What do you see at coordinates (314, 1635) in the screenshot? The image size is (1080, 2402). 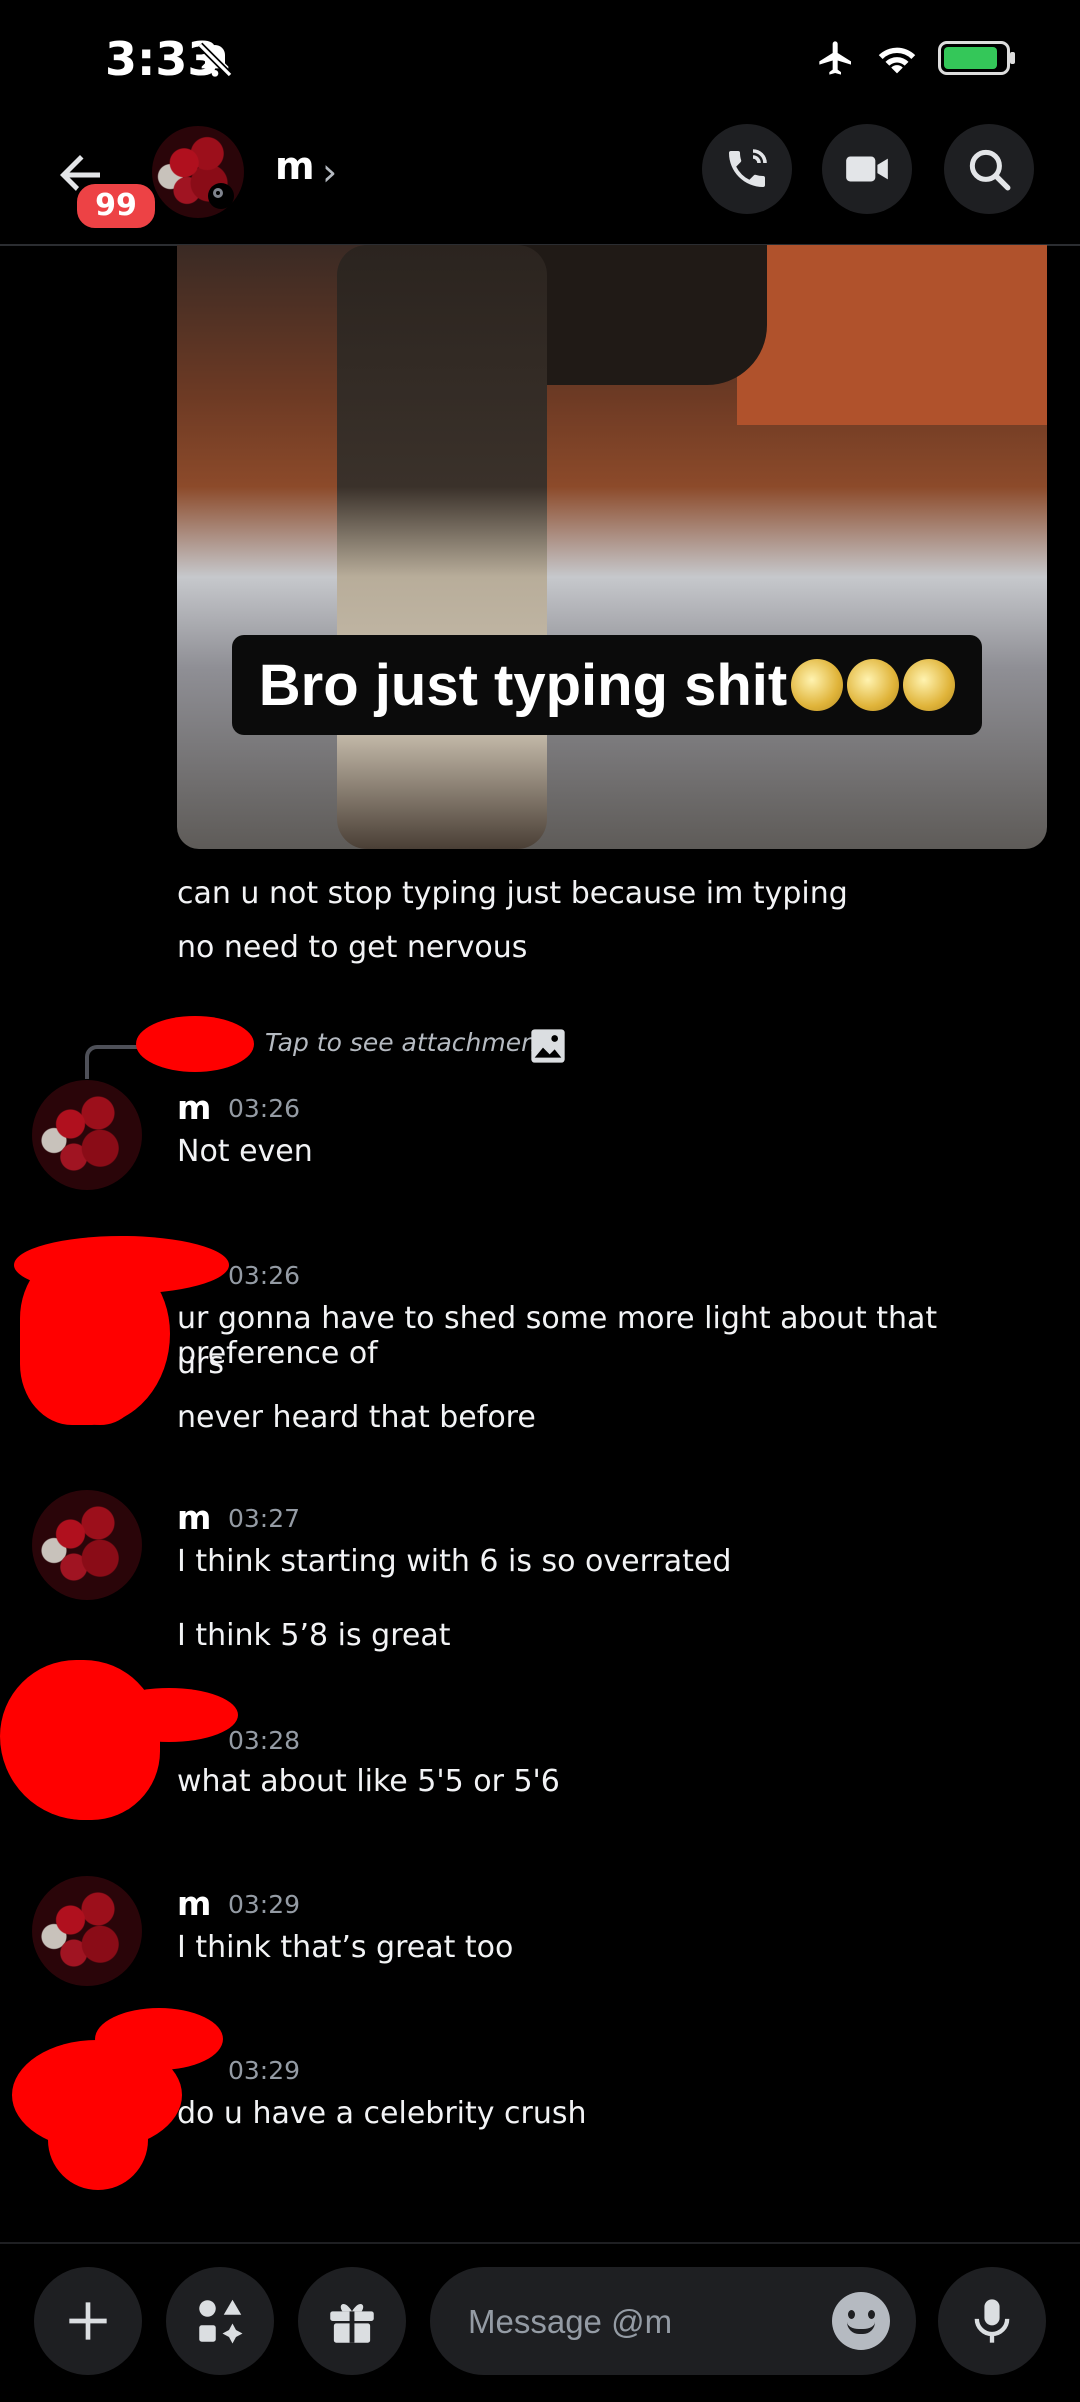 I see `message-text: I think 5’8 is great` at bounding box center [314, 1635].